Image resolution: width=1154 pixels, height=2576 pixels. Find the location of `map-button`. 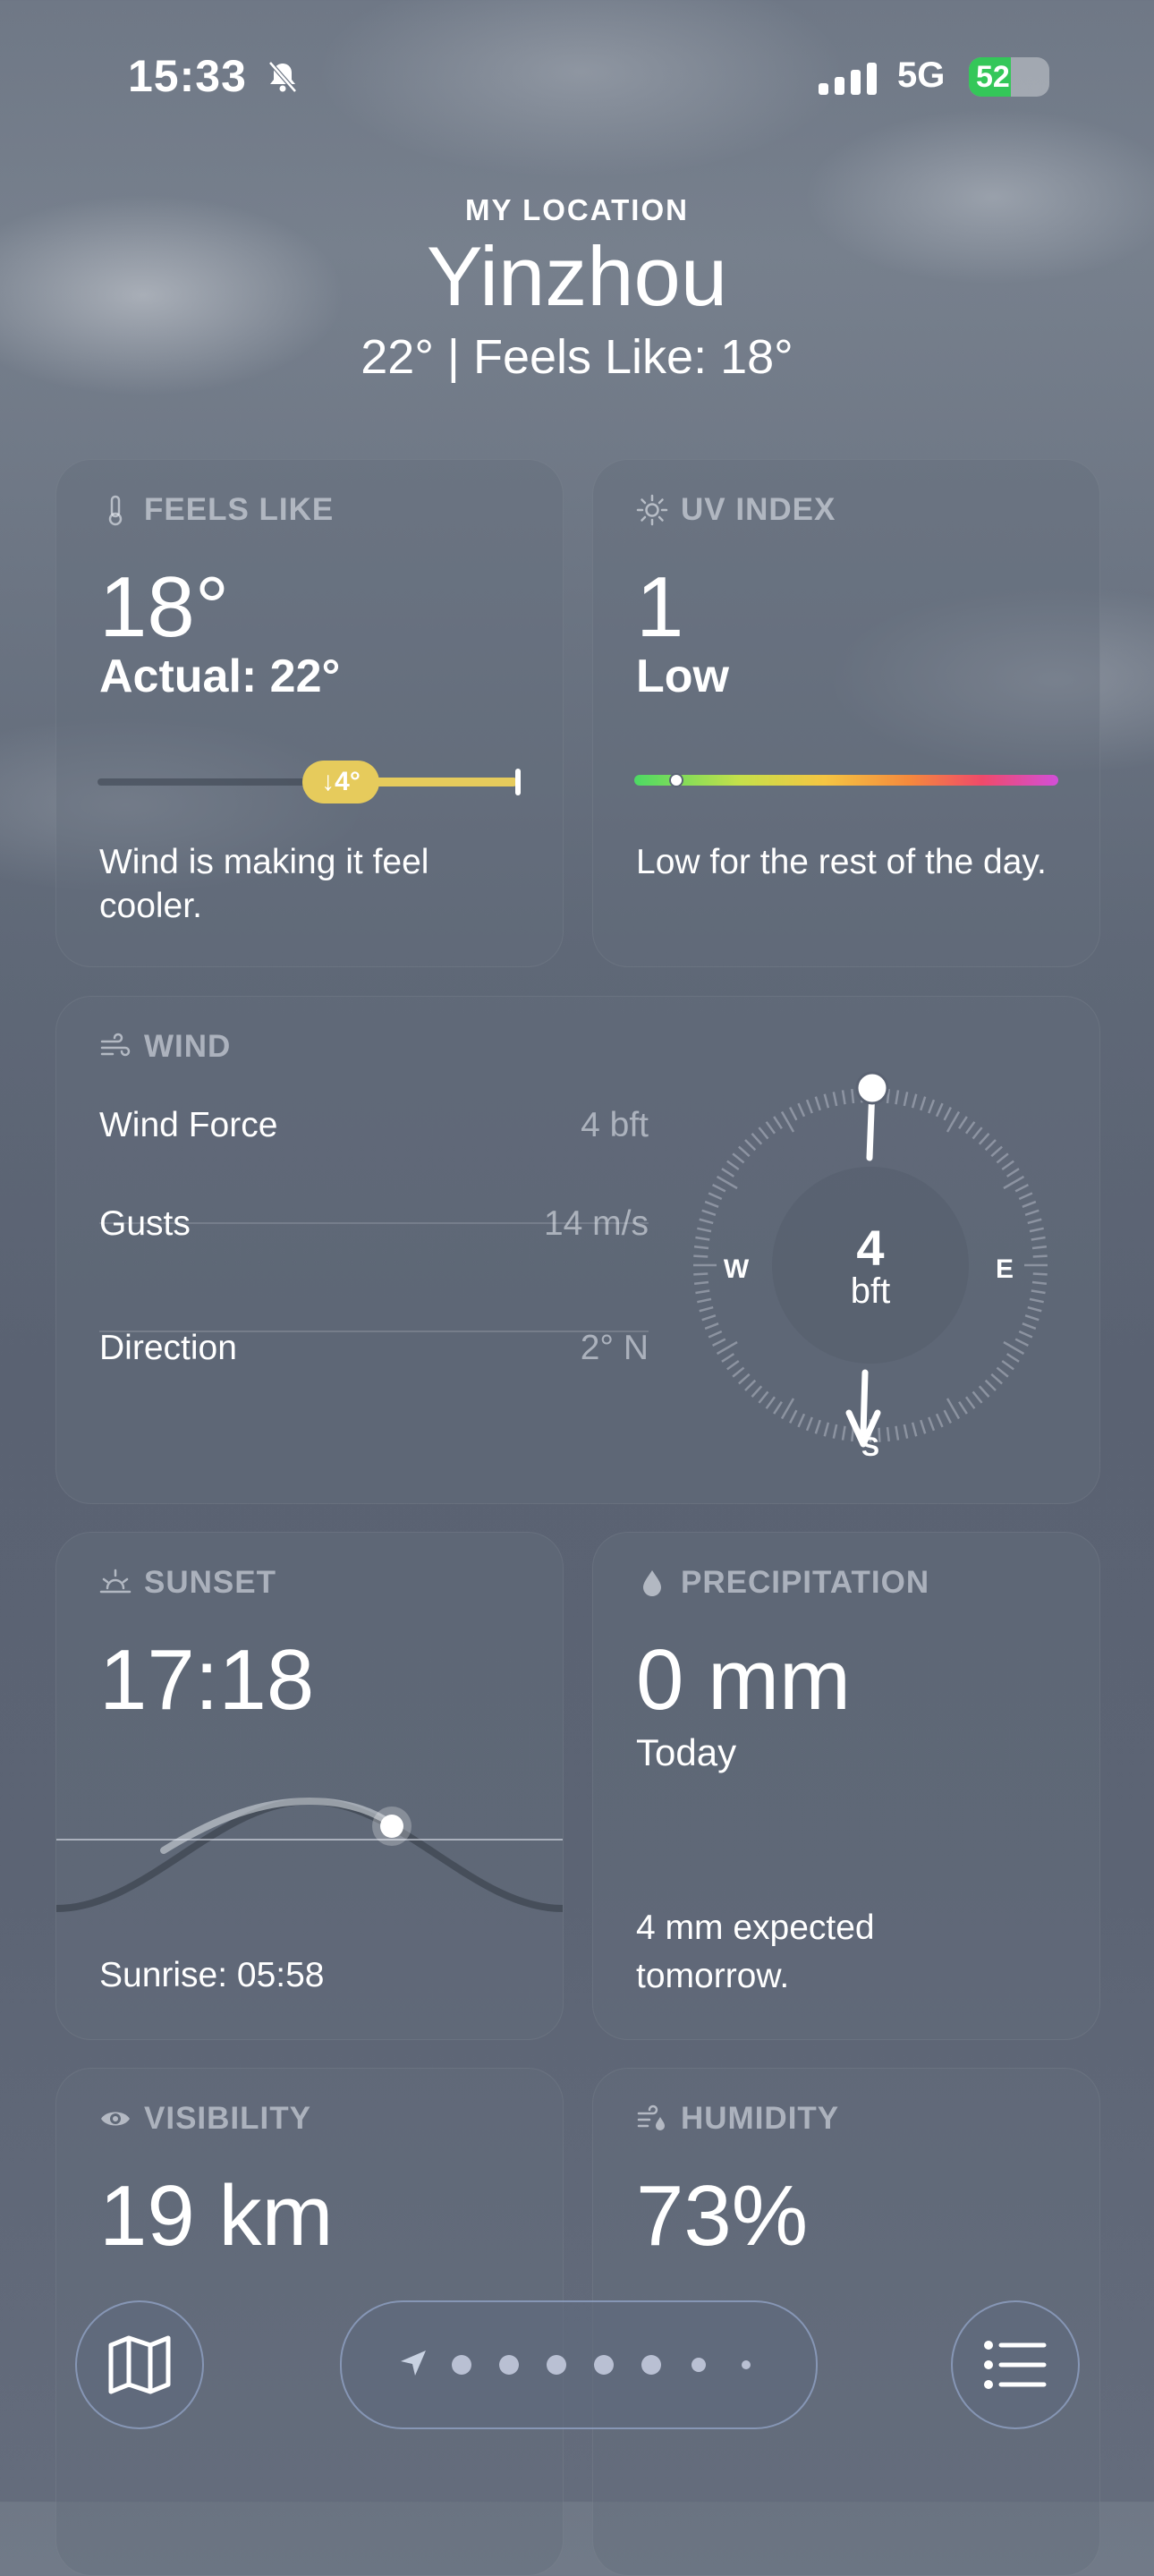

map-button is located at coordinates (139, 2364).